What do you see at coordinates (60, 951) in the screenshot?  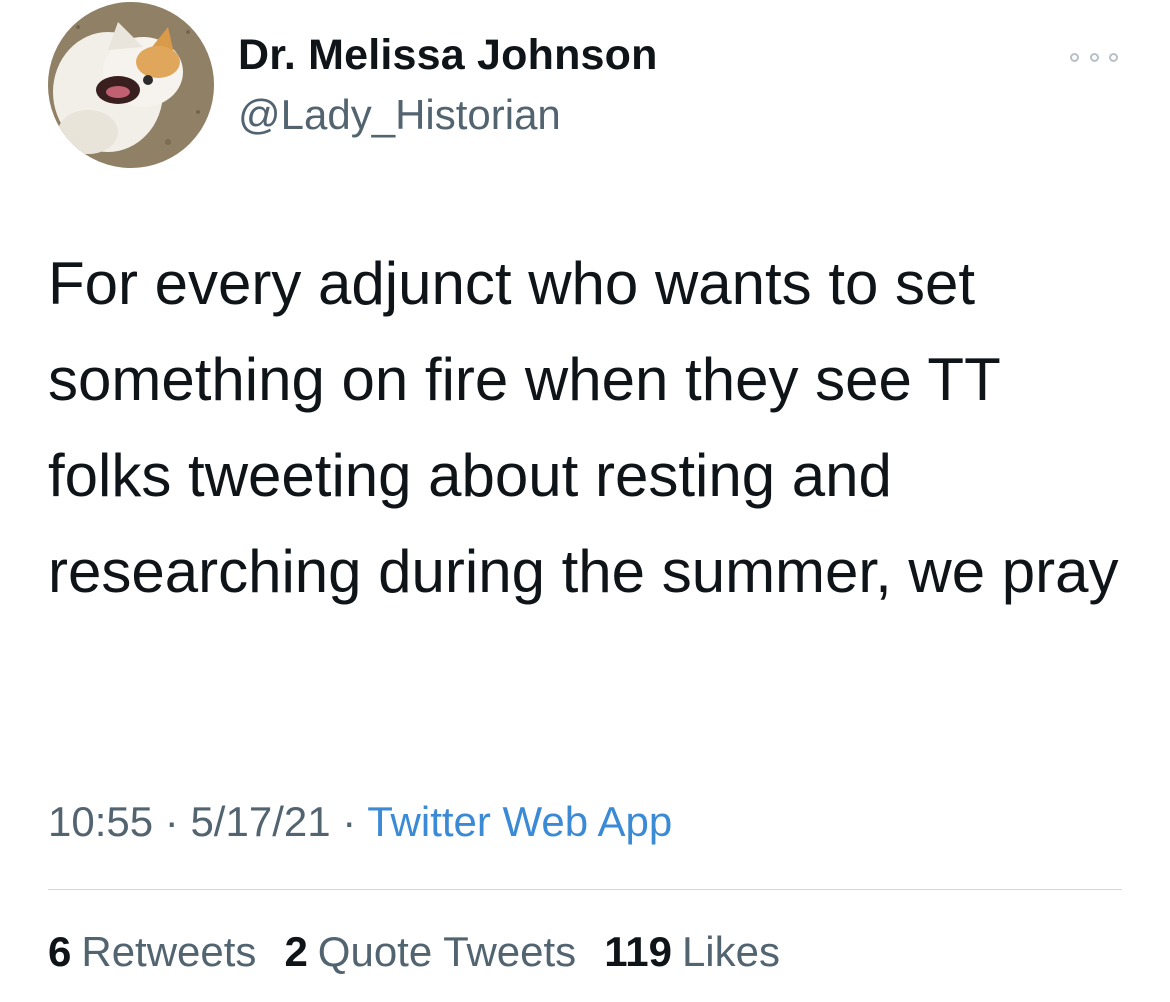 I see `retweets-count: 6` at bounding box center [60, 951].